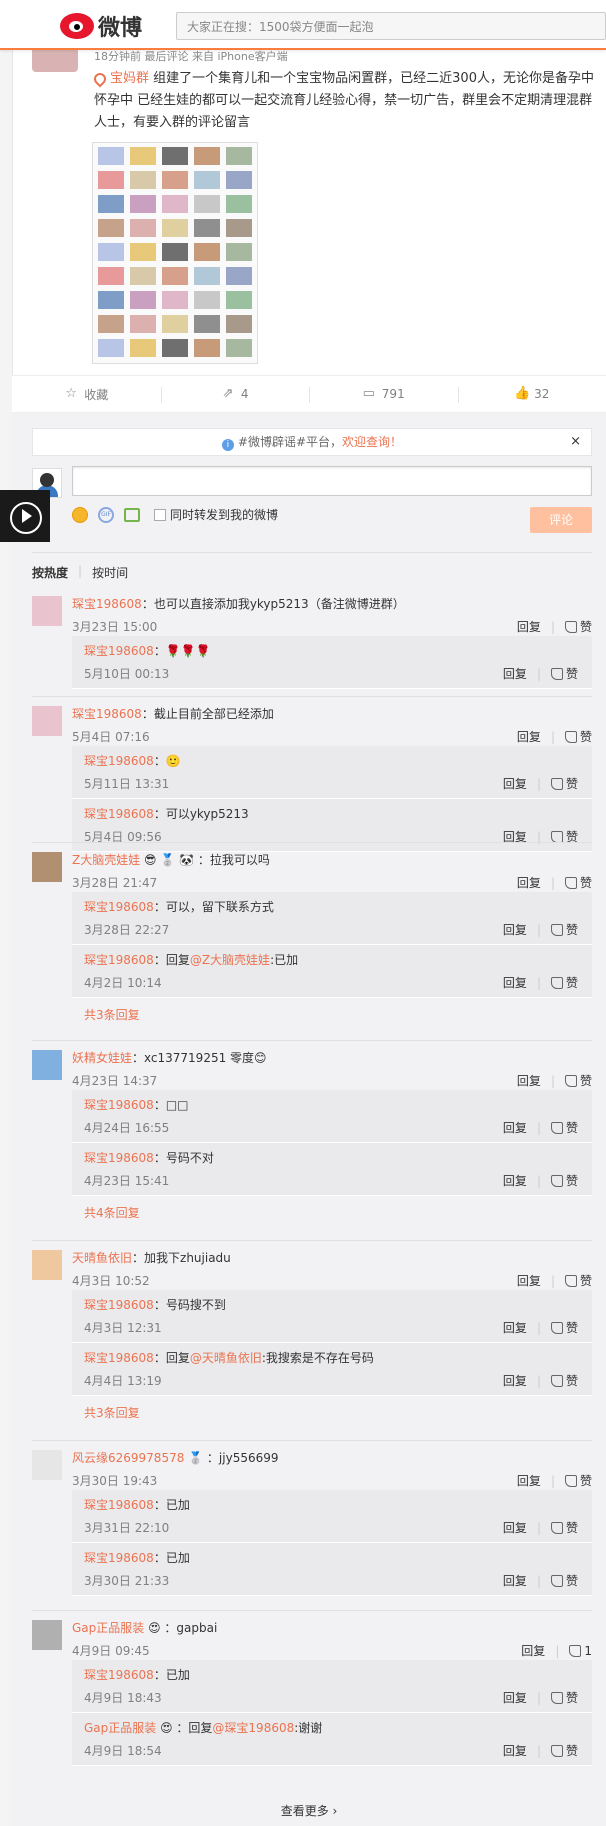 The width and height of the screenshot is (606, 1826). I want to click on forward-checkbox: 同时转发到我的微博, so click(216, 514).